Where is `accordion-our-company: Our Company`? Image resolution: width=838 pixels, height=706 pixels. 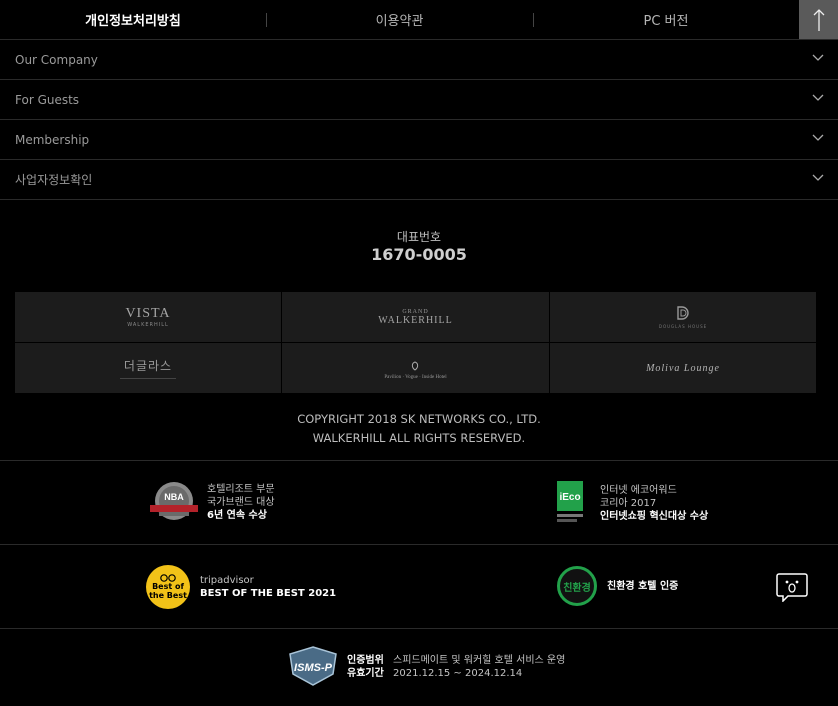
accordion-our-company: Our Company is located at coordinates (419, 60).